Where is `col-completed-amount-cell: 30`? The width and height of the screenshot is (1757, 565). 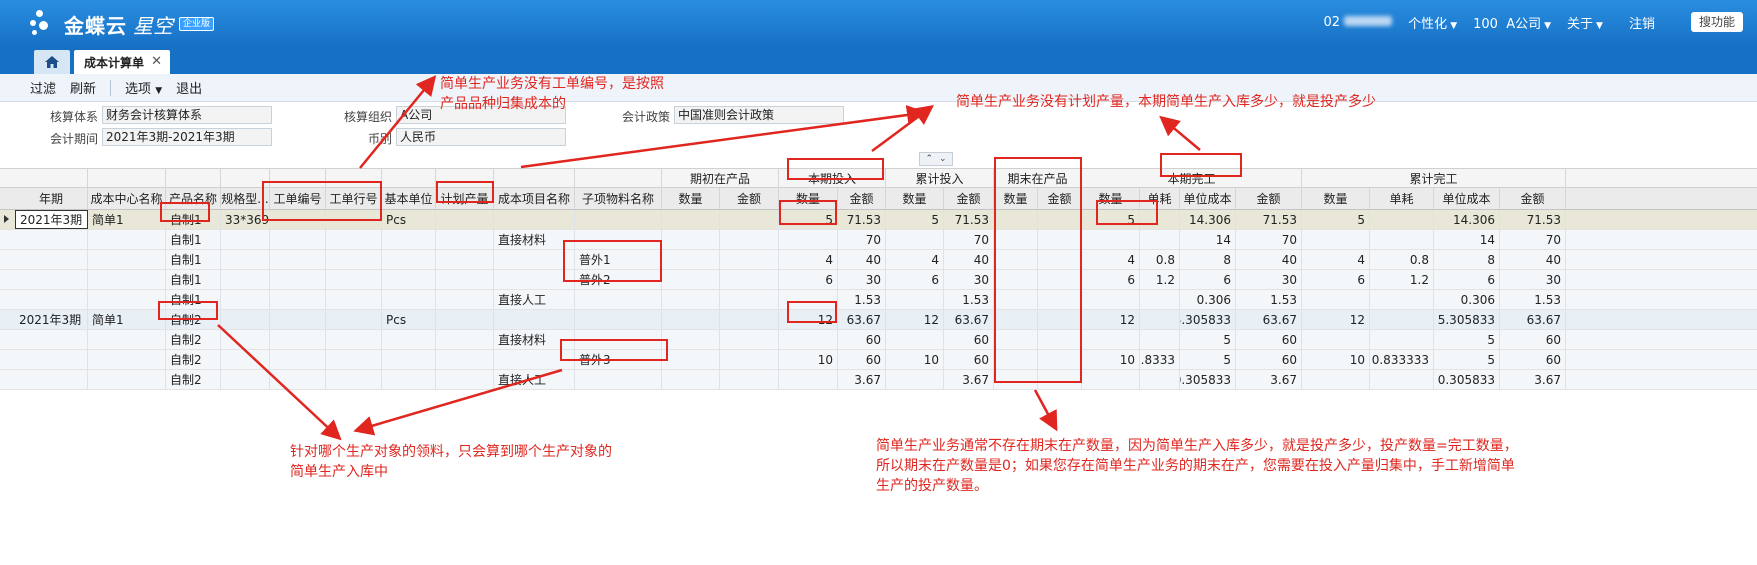 col-completed-amount-cell: 30 is located at coordinates (1269, 279).